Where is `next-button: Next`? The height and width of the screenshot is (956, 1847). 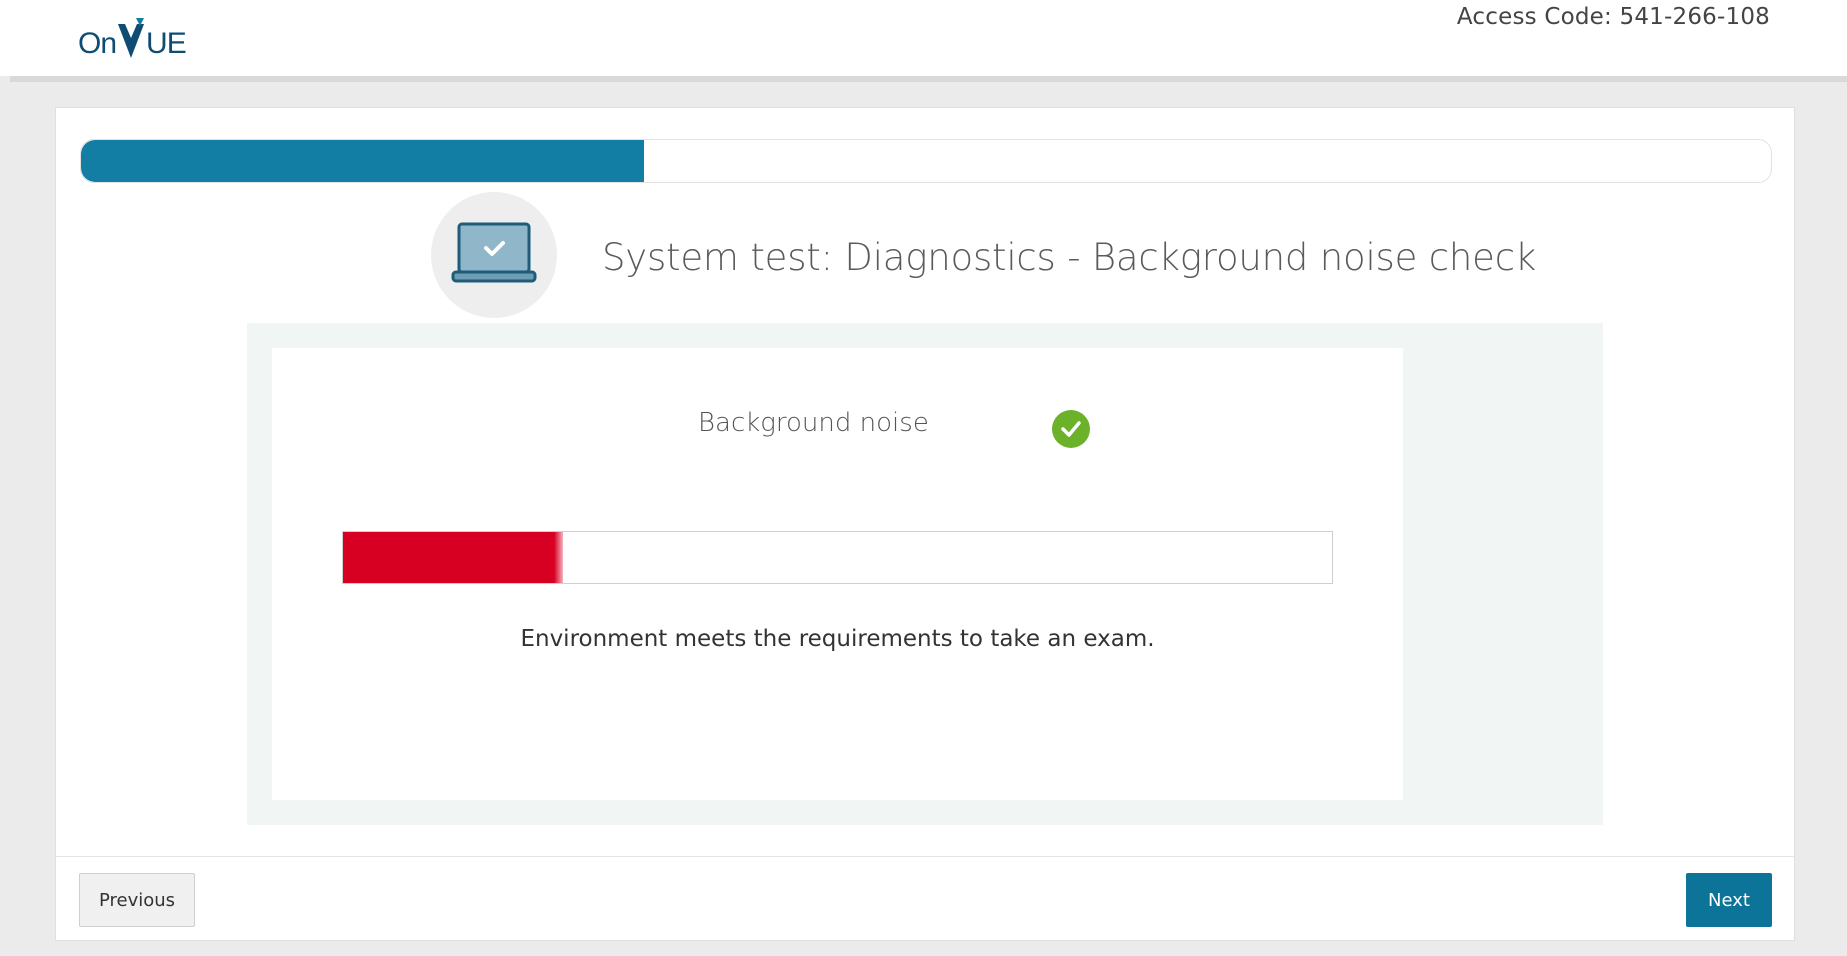 next-button: Next is located at coordinates (1729, 900).